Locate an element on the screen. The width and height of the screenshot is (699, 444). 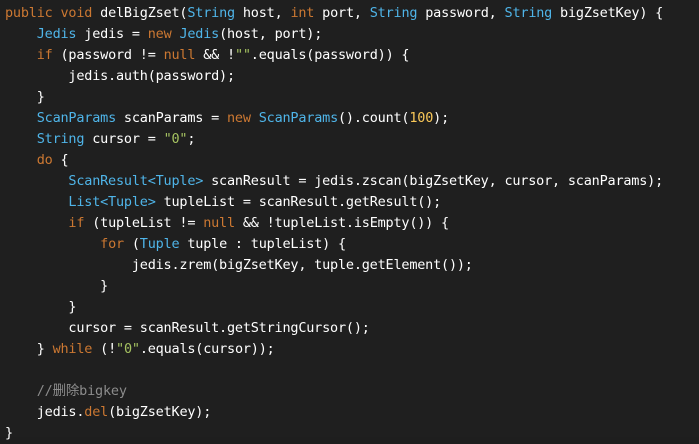
code-token: && ! is located at coordinates (215, 55).